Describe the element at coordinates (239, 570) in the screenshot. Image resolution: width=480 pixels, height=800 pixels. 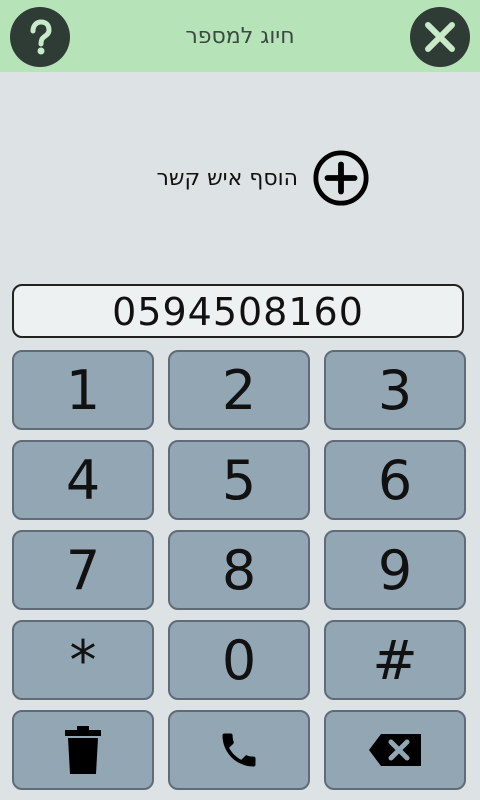
I see `key-8: 8` at that location.